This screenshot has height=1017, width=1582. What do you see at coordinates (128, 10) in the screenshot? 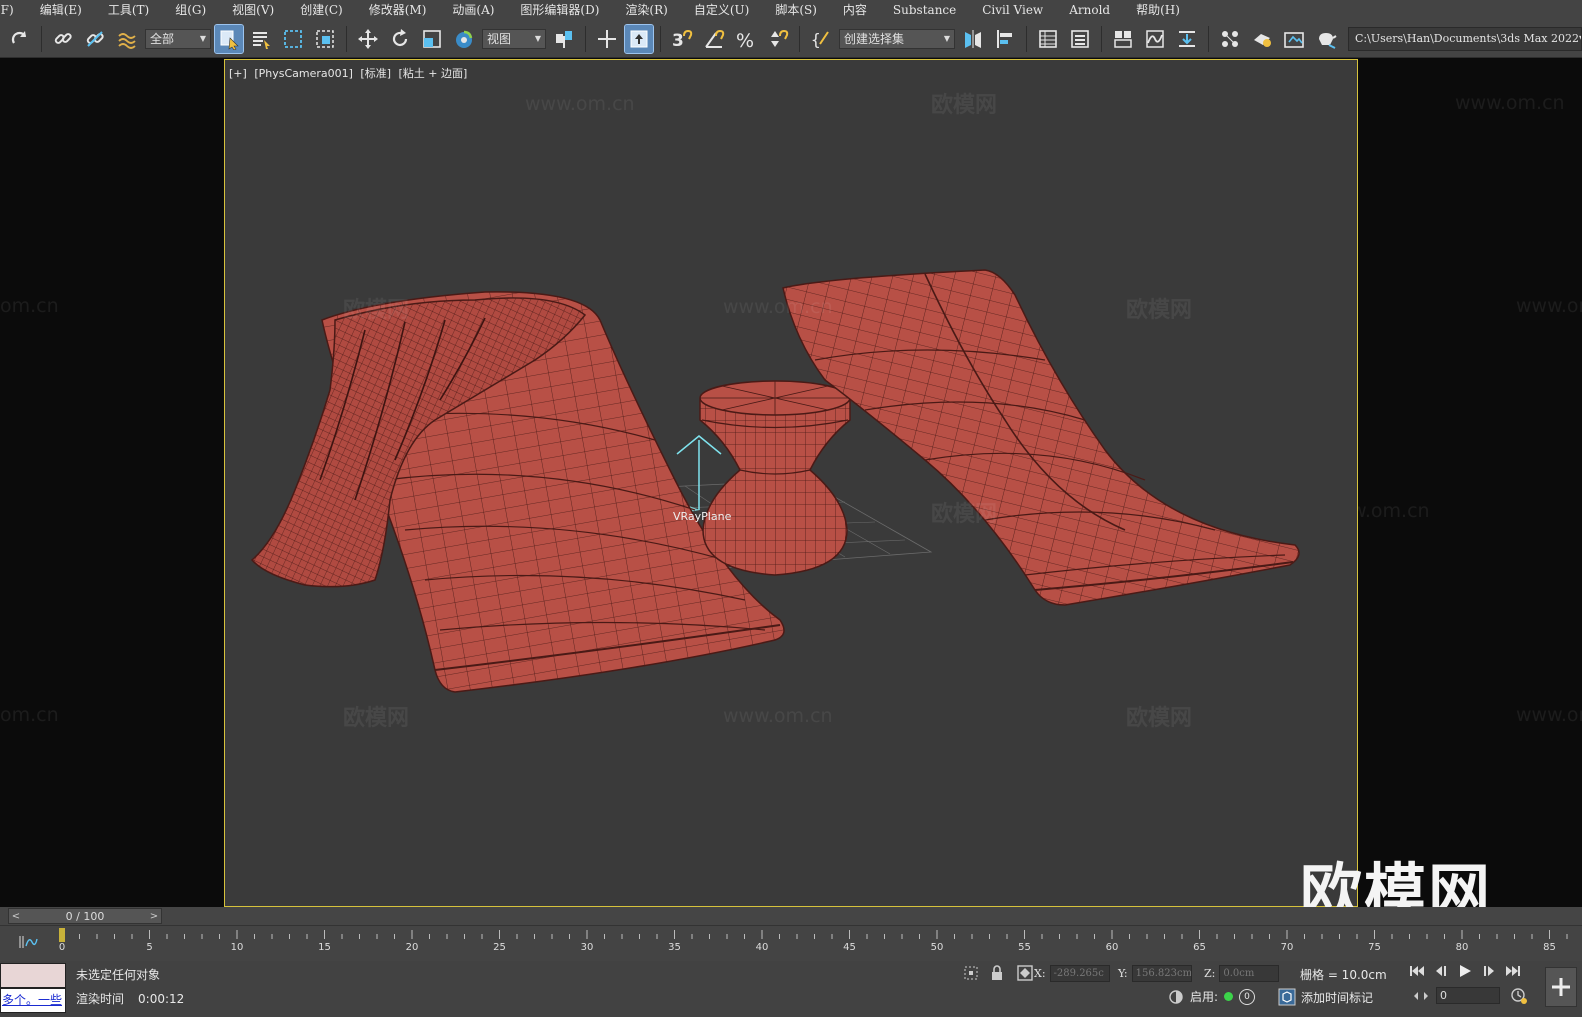
I see `menu-item: 工具(T)` at bounding box center [128, 10].